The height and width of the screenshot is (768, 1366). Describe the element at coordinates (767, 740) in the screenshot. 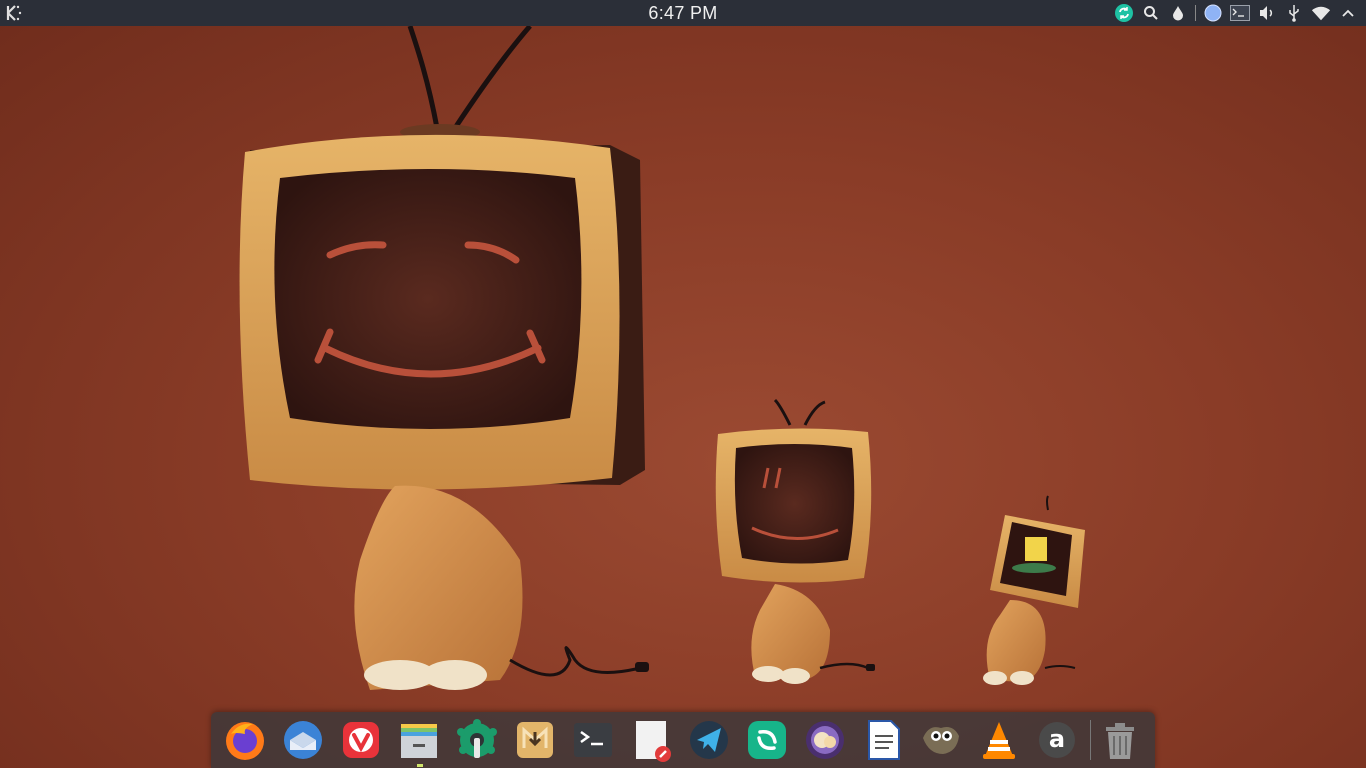

I see `element-icon` at that location.